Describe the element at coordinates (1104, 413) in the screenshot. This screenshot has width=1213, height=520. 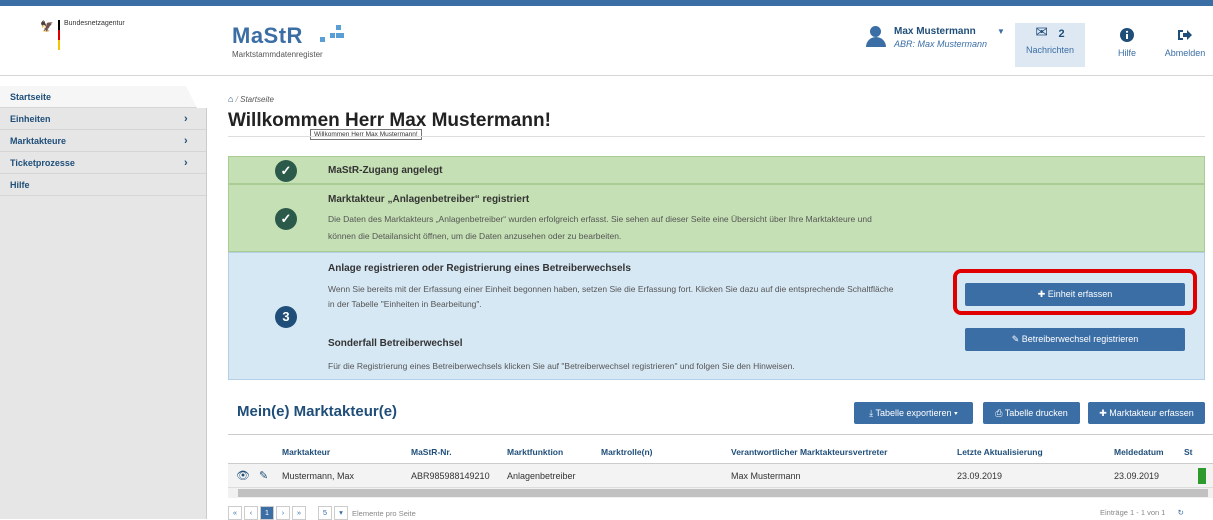
I see `plus-icon: ✚` at that location.